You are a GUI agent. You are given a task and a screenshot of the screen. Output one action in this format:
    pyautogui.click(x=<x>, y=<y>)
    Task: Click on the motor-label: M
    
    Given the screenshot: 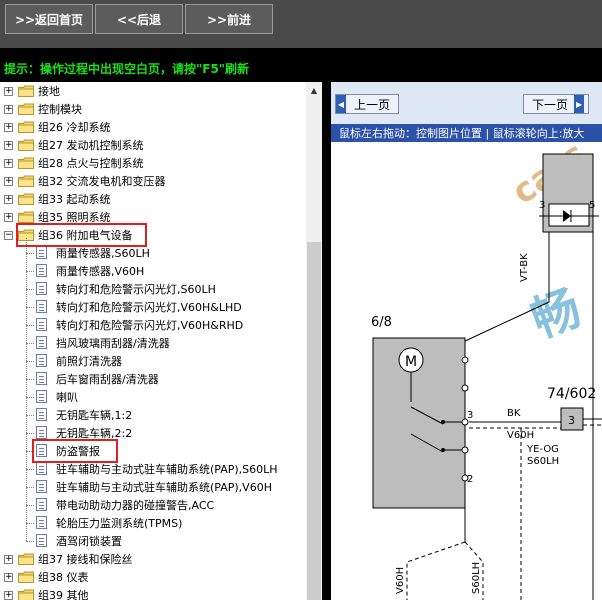 What is the action you would take?
    pyautogui.click(x=411, y=362)
    